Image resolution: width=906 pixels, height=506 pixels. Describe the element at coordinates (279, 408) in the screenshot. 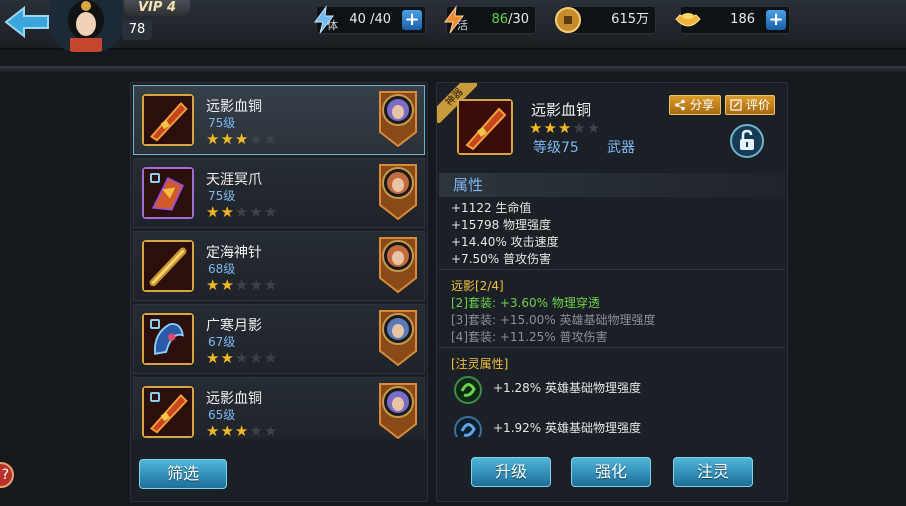

I see `equipment-list-item: 远影血铜 65级 ★★★★★` at that location.